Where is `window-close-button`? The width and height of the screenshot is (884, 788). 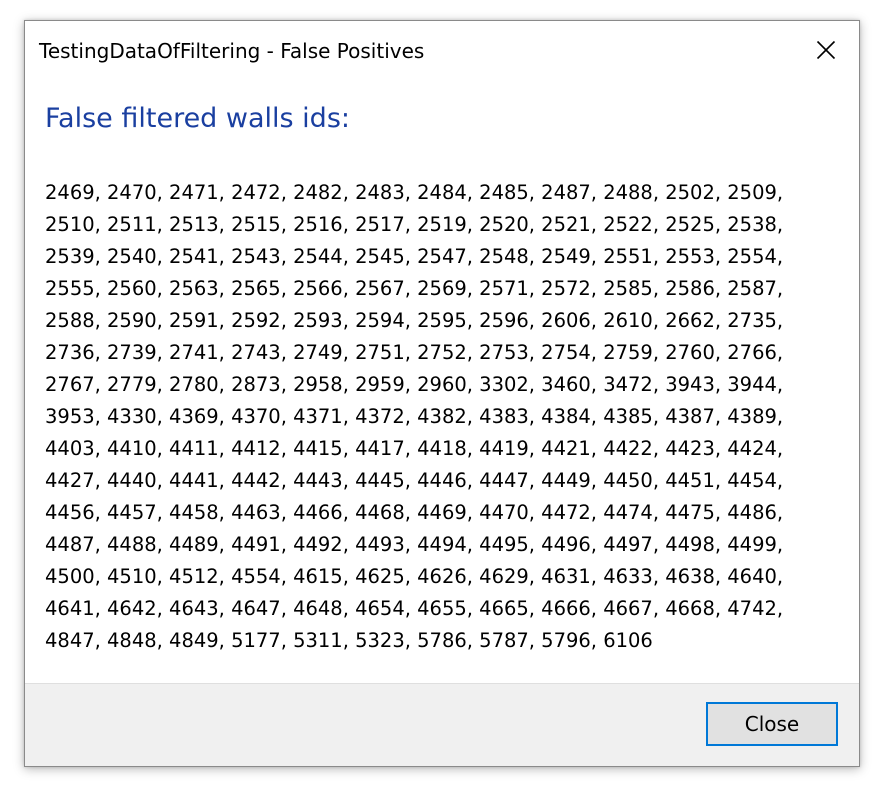 window-close-button is located at coordinates (826, 50).